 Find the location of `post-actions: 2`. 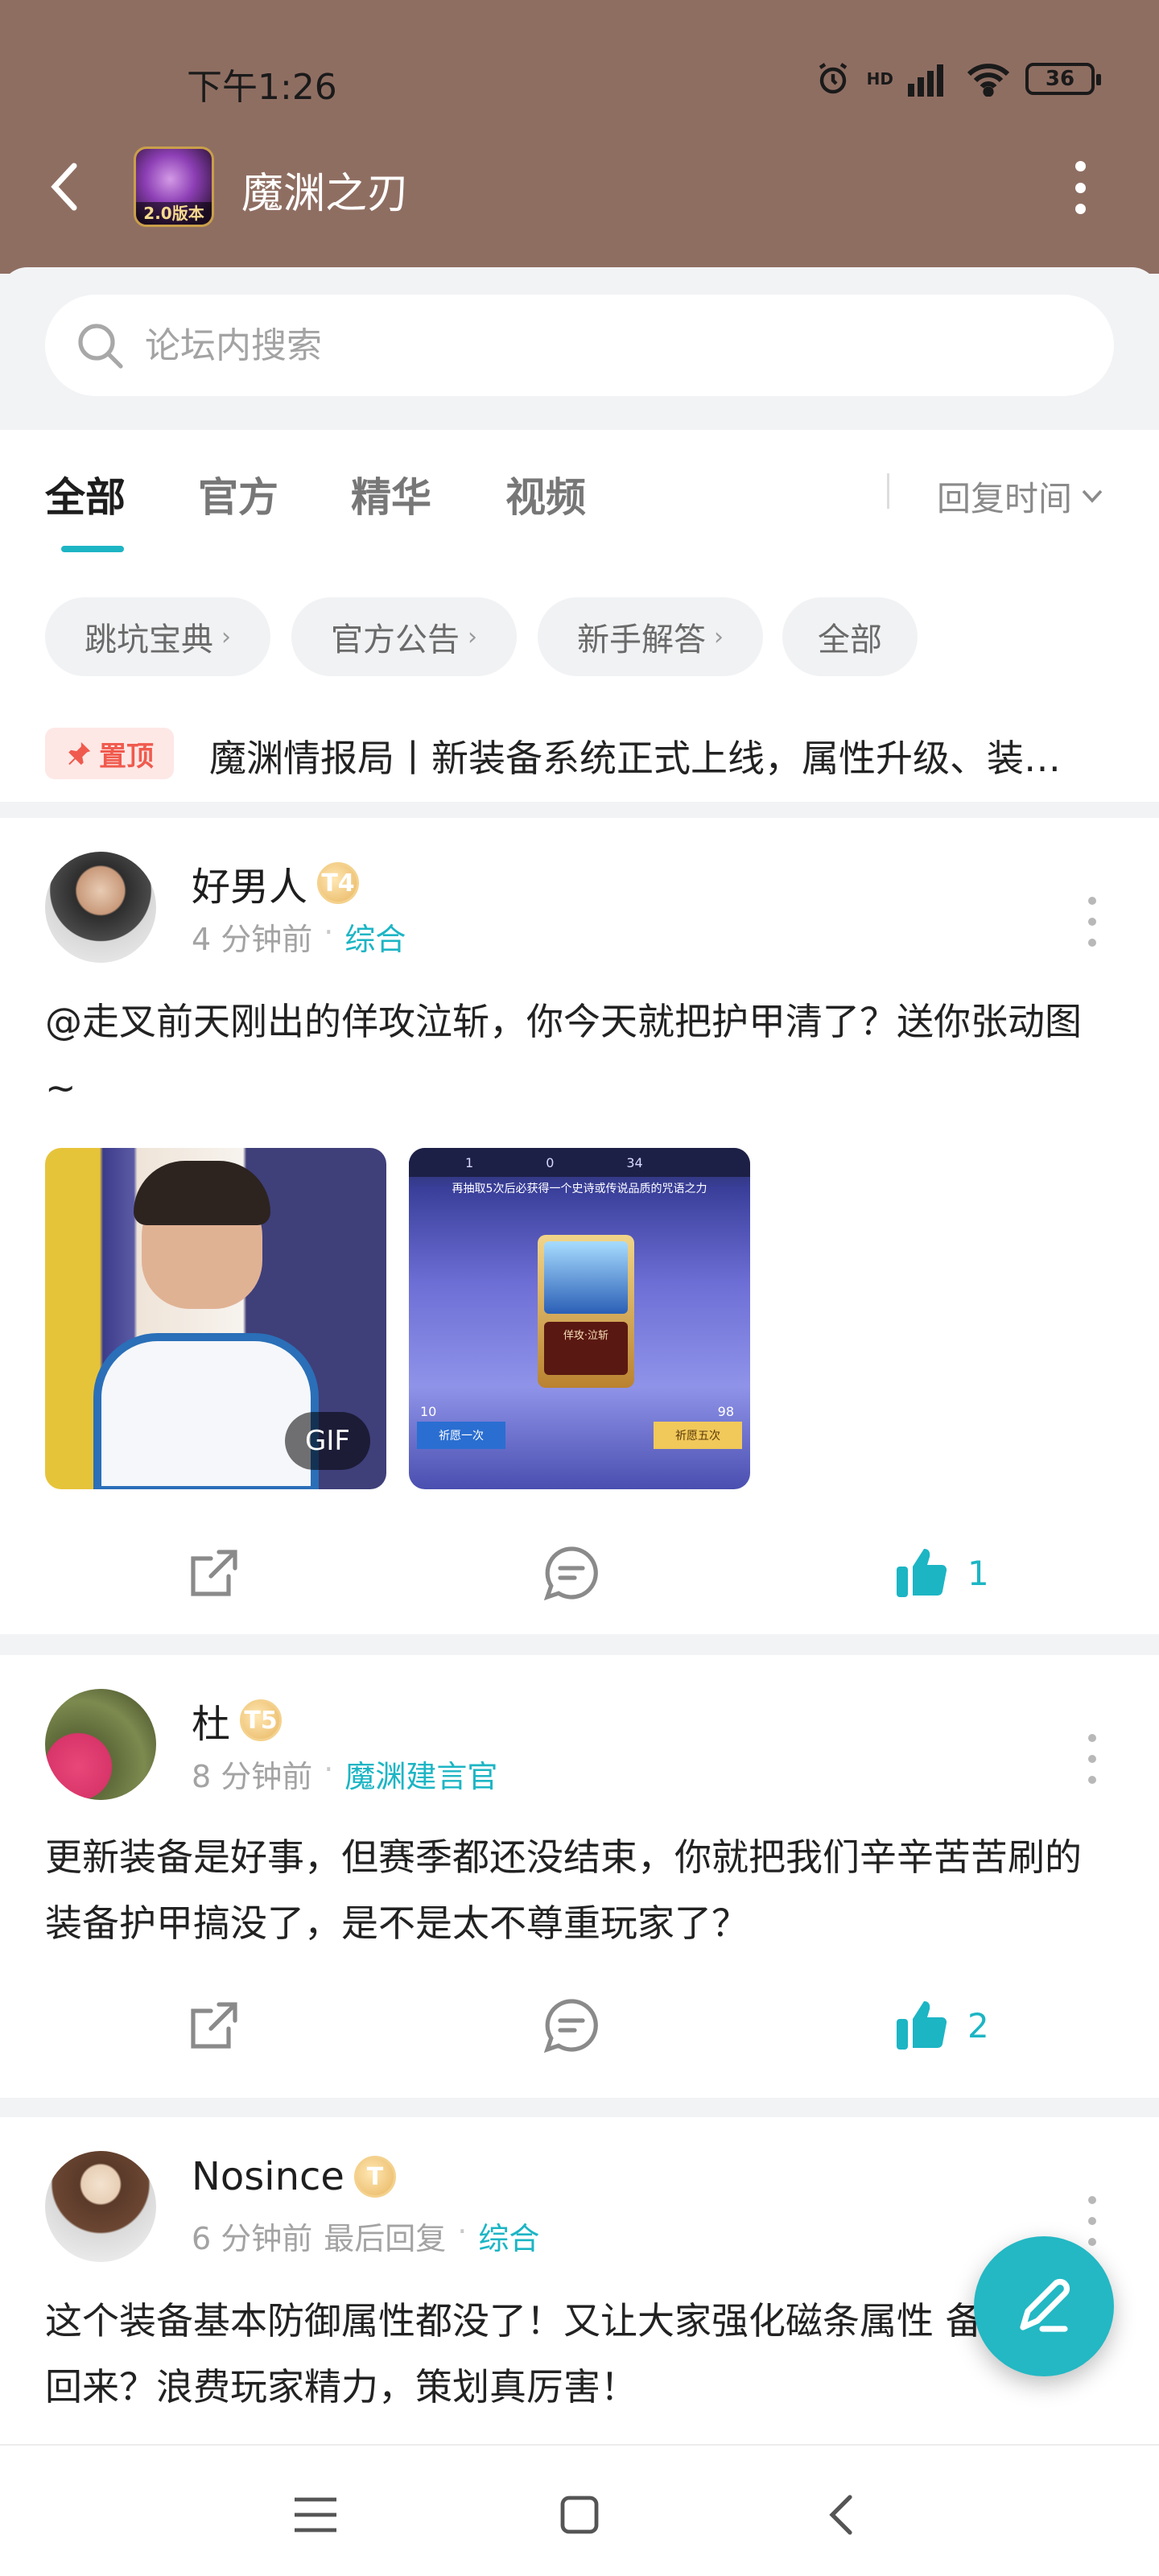

post-actions: 2 is located at coordinates (579, 2025).